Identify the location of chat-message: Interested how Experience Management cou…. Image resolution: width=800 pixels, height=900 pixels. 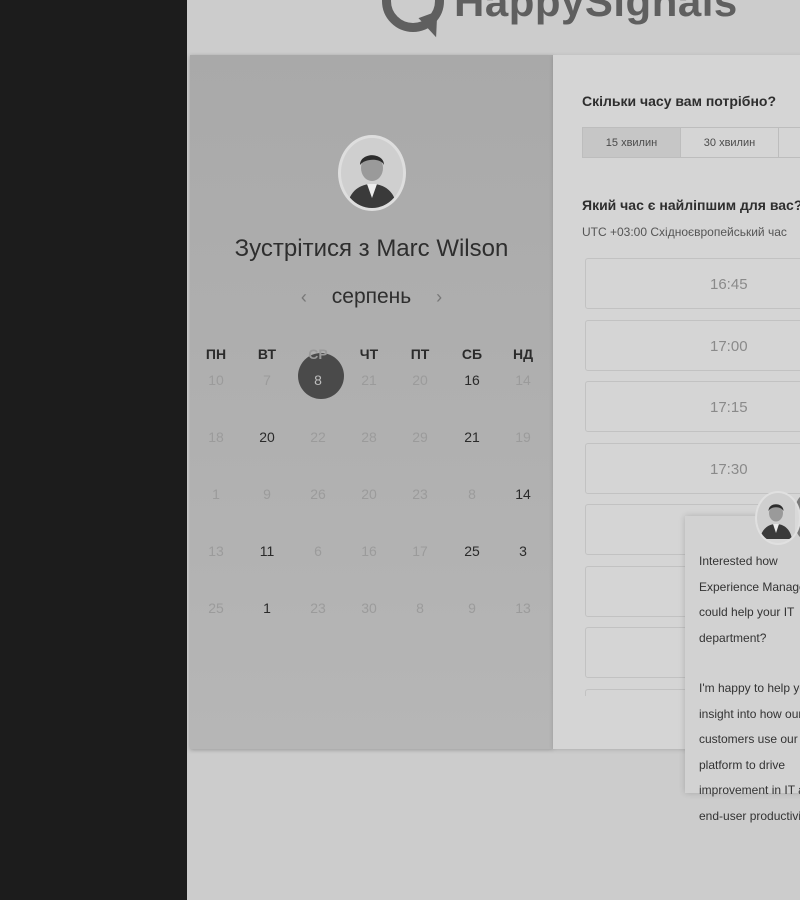
(749, 701).